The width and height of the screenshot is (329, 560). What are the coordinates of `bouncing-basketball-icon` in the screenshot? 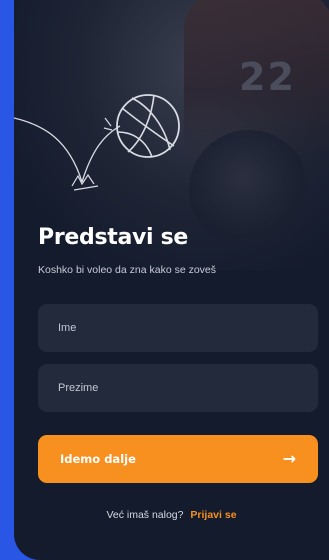 It's located at (97, 142).